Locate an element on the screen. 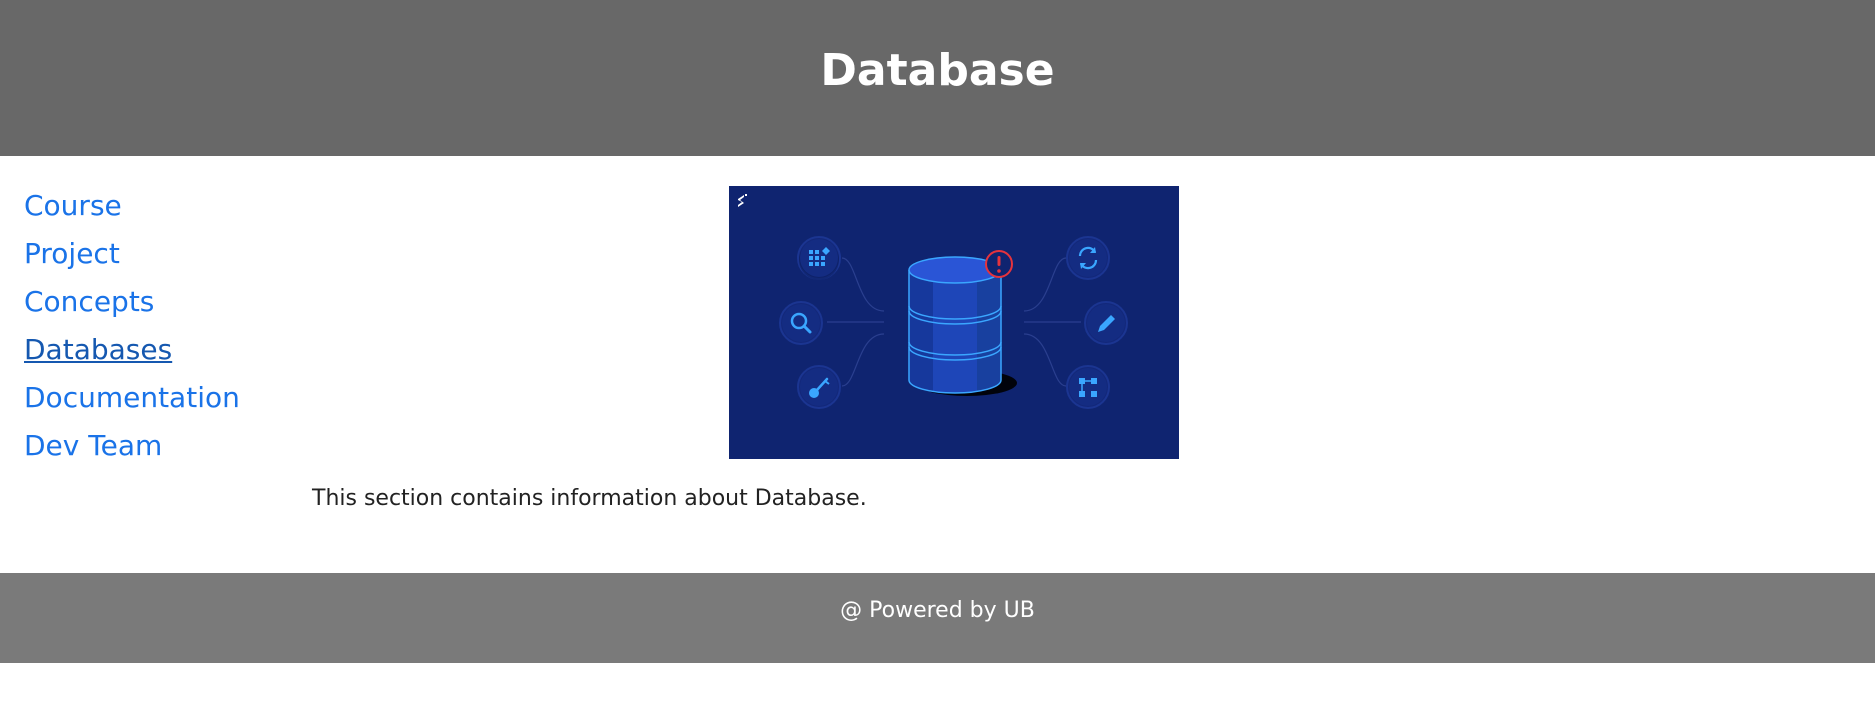 The width and height of the screenshot is (1875, 727). sidebar-item-documentation: Documentation is located at coordinates (154, 398).